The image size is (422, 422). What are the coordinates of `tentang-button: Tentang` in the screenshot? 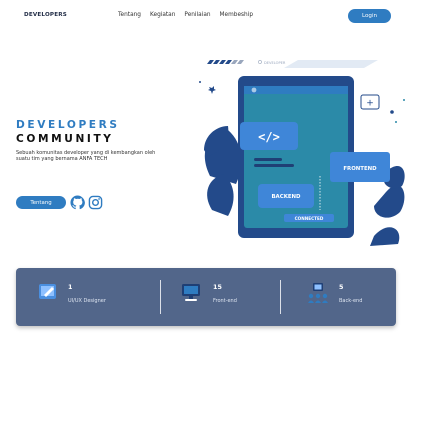 It's located at (41, 202).